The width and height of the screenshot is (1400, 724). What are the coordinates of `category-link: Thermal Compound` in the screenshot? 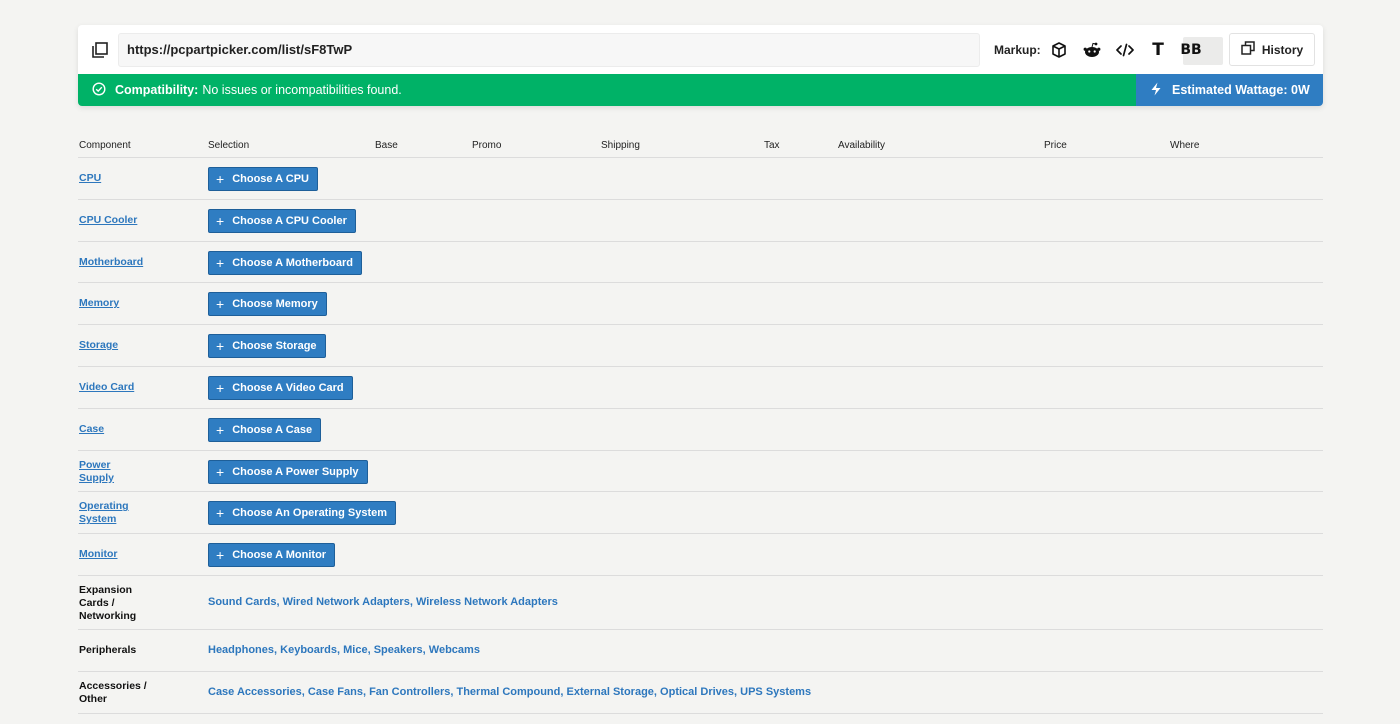 It's located at (508, 692).